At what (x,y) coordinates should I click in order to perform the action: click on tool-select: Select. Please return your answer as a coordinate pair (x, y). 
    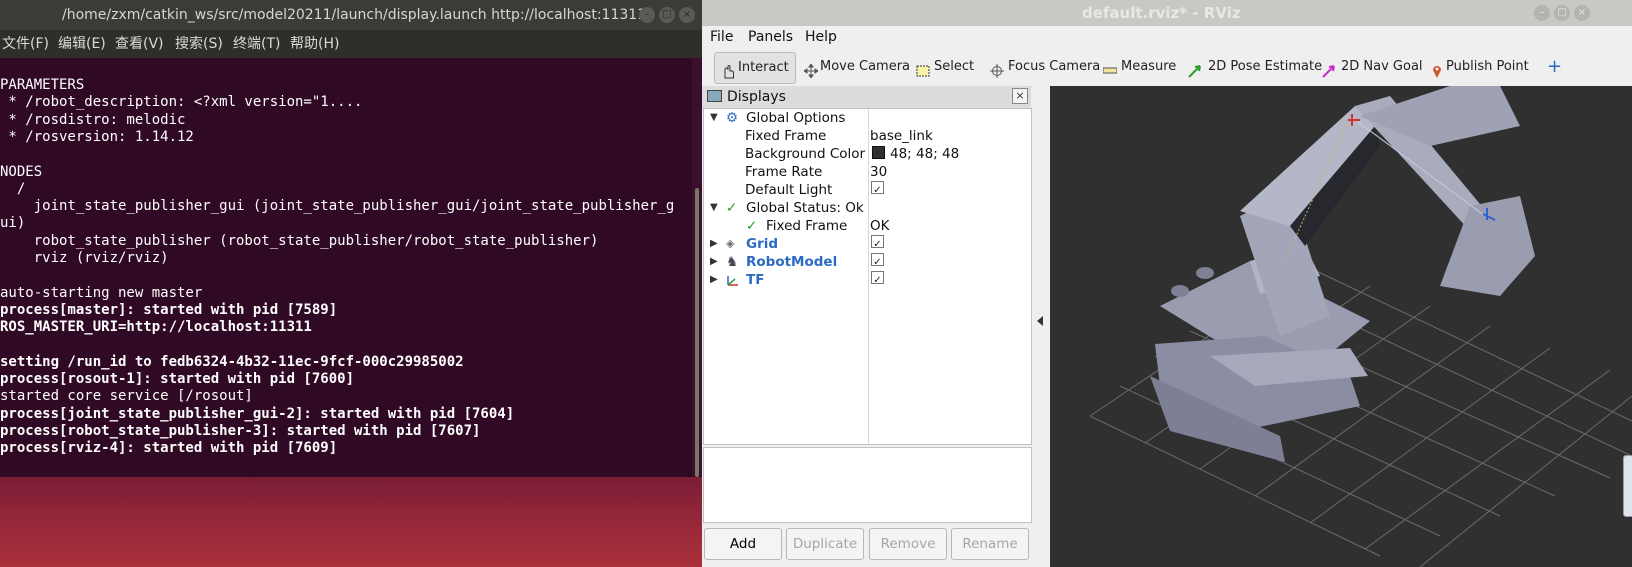
    Looking at the image, I should click on (945, 67).